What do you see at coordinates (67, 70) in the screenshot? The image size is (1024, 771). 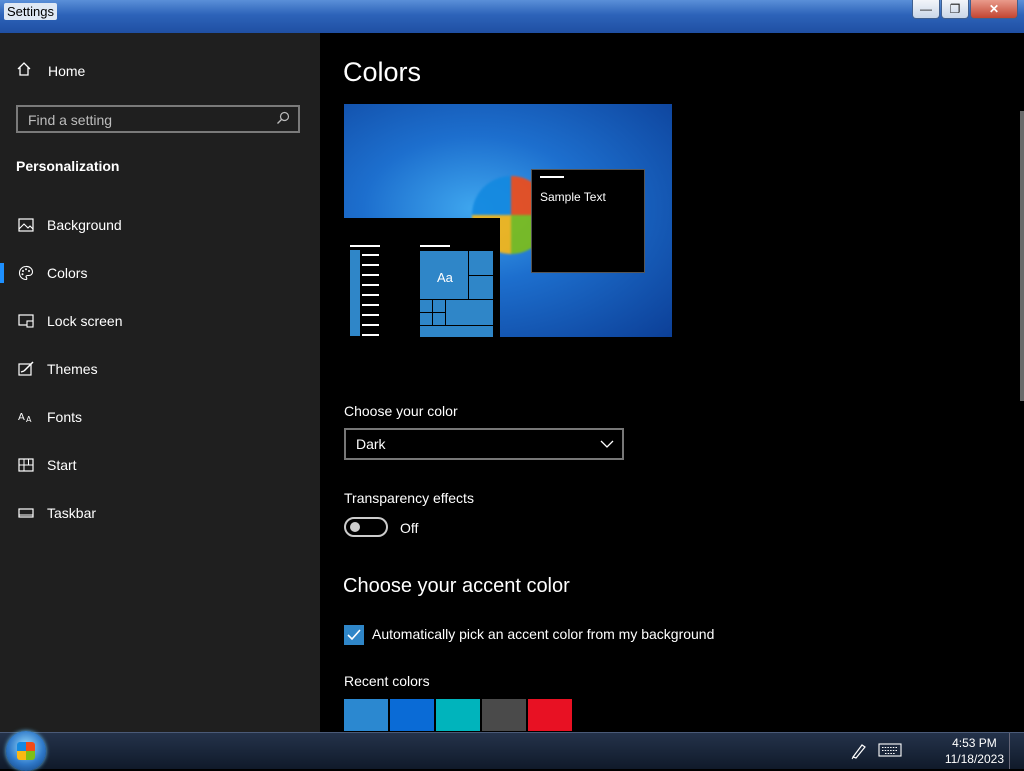 I see `nav-home-label: Home` at bounding box center [67, 70].